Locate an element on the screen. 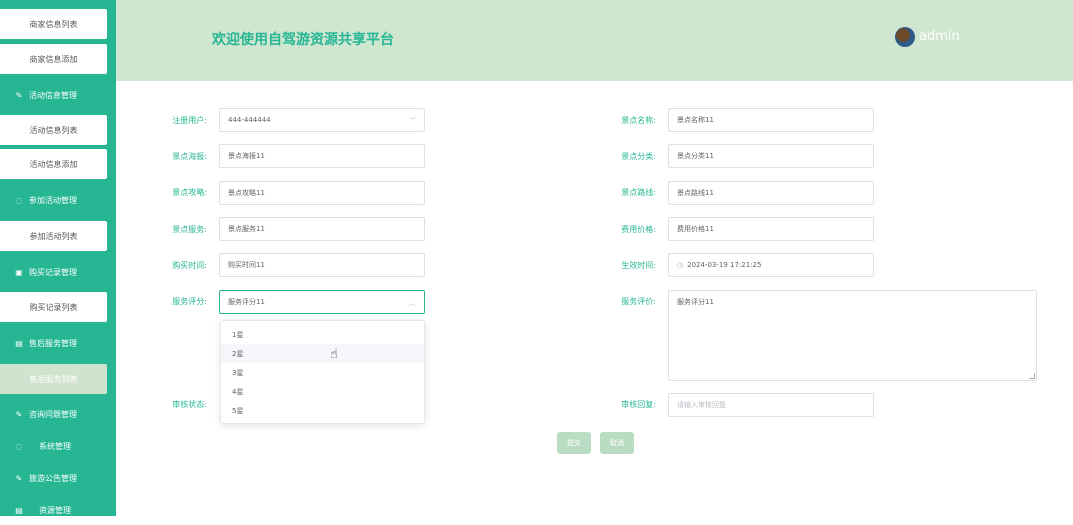  sidebar-item-label: 商家信息添加 is located at coordinates (53, 59).